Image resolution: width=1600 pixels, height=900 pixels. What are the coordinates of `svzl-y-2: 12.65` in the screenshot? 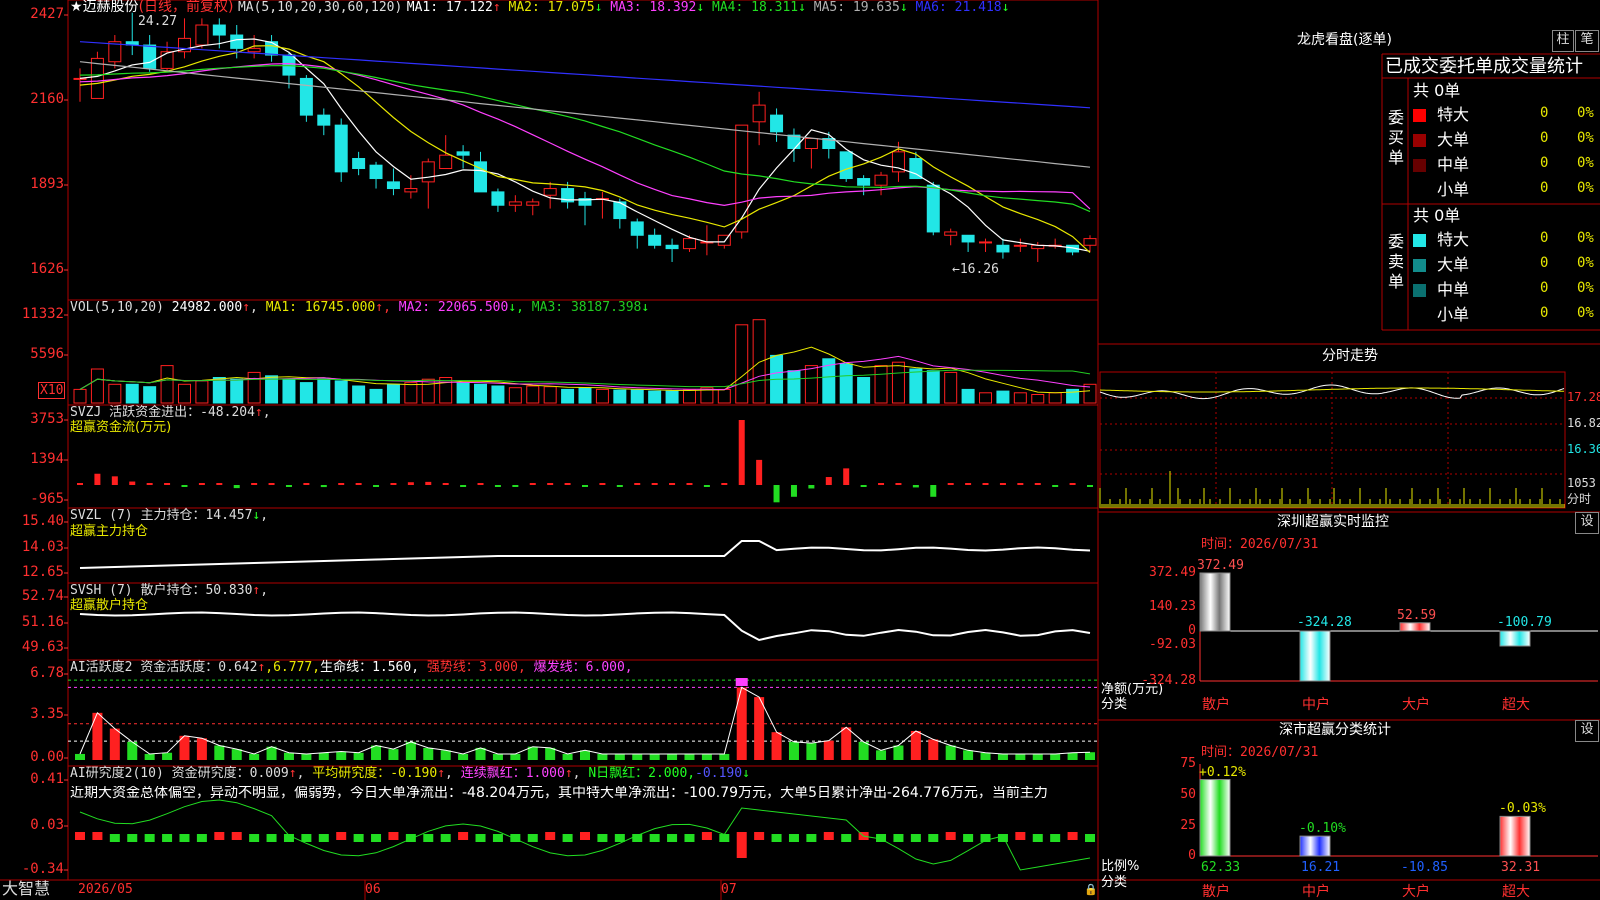 It's located at (42, 572).